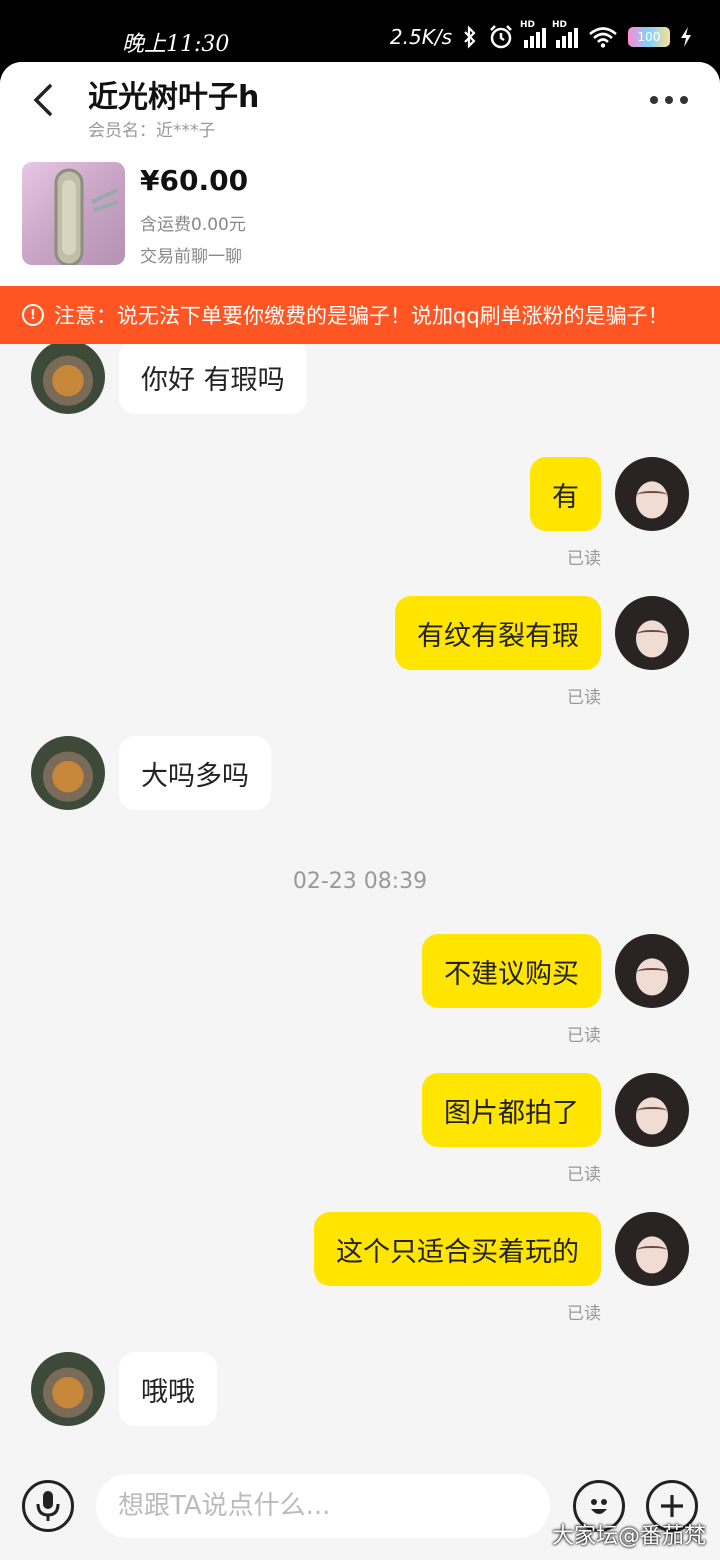  I want to click on message-bubble-incoming: 哦哦, so click(168, 1389).